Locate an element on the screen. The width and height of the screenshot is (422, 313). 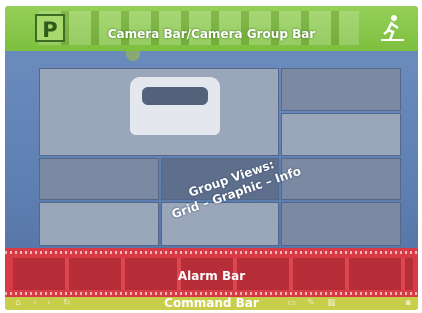
command-bar-label: Command Bar is located at coordinates (211, 303).